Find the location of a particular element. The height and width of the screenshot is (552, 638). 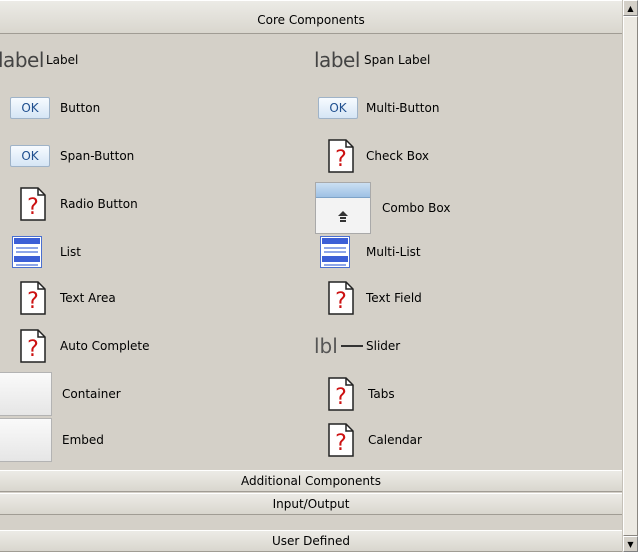

component-container-text: Container is located at coordinates (91, 394).